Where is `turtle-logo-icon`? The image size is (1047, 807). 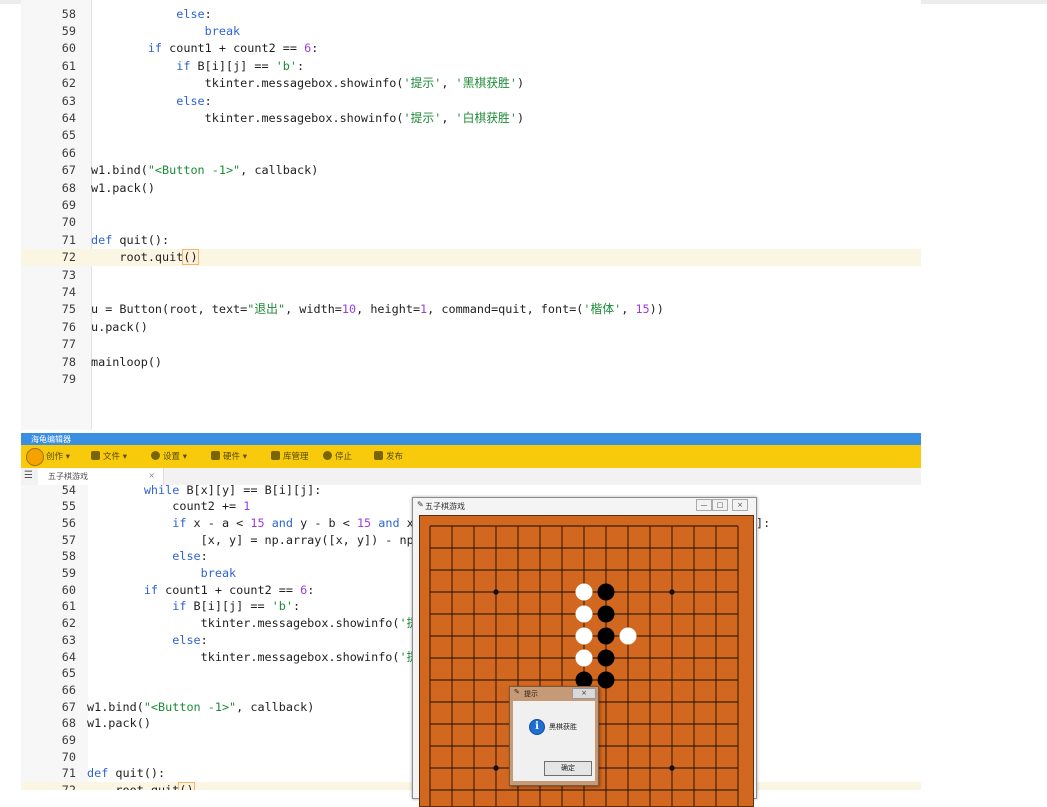 turtle-logo-icon is located at coordinates (35, 457).